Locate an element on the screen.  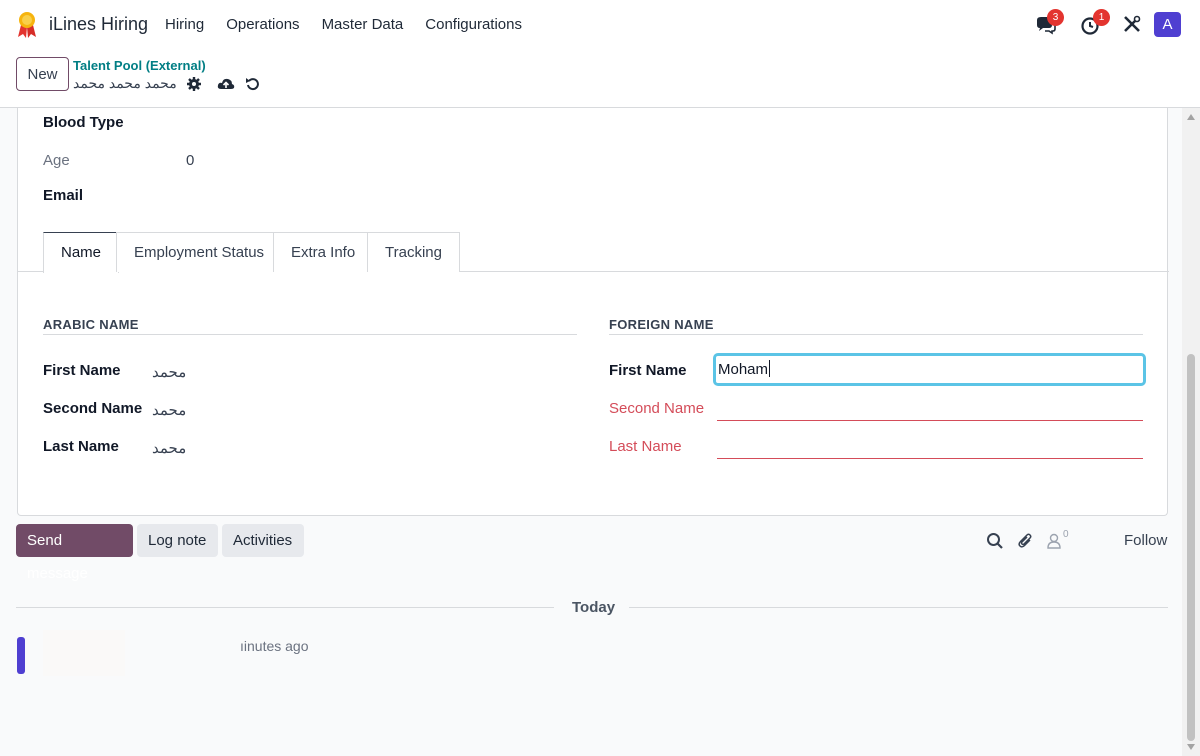
paperclip-icon is located at coordinates (1026, 541).